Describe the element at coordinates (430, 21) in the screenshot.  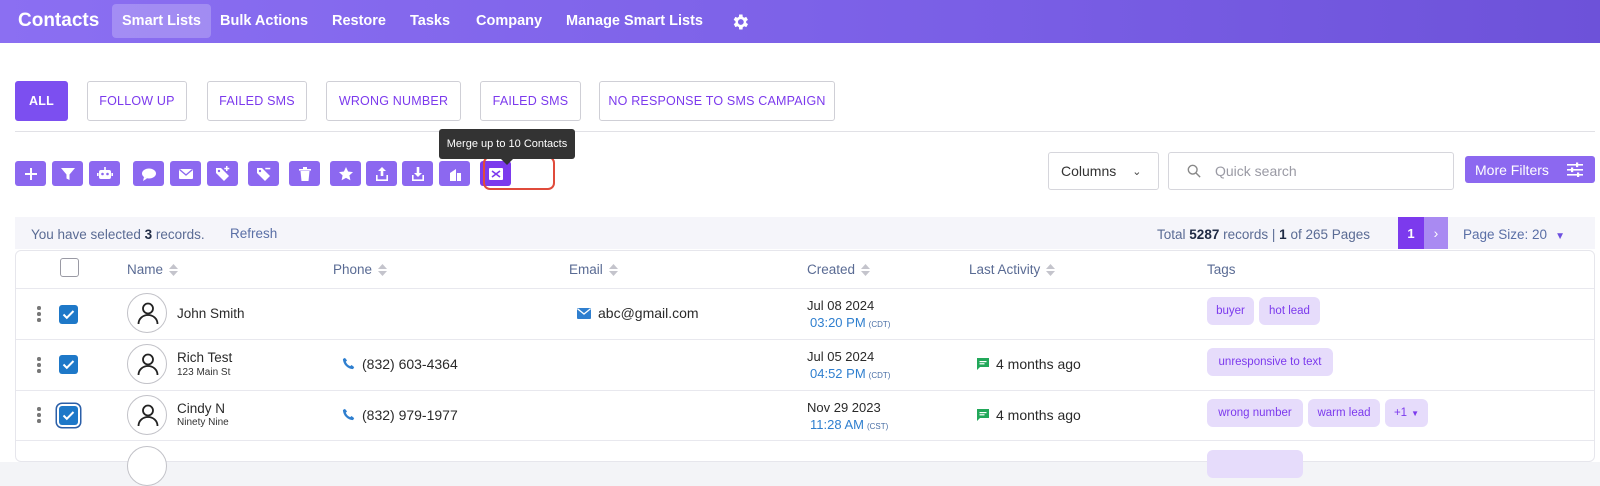
I see `nav-tasks: Tasks` at that location.